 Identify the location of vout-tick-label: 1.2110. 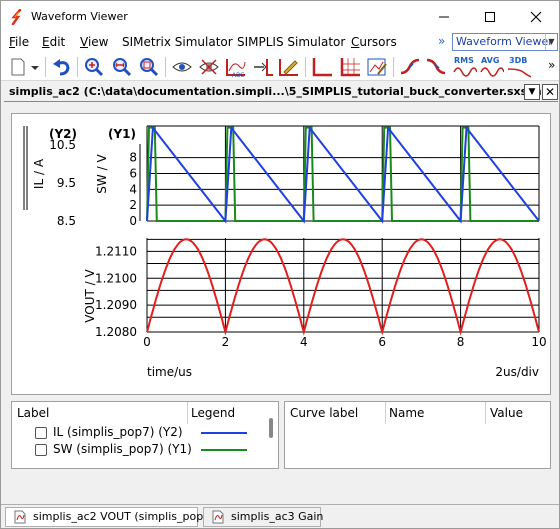
(116, 251).